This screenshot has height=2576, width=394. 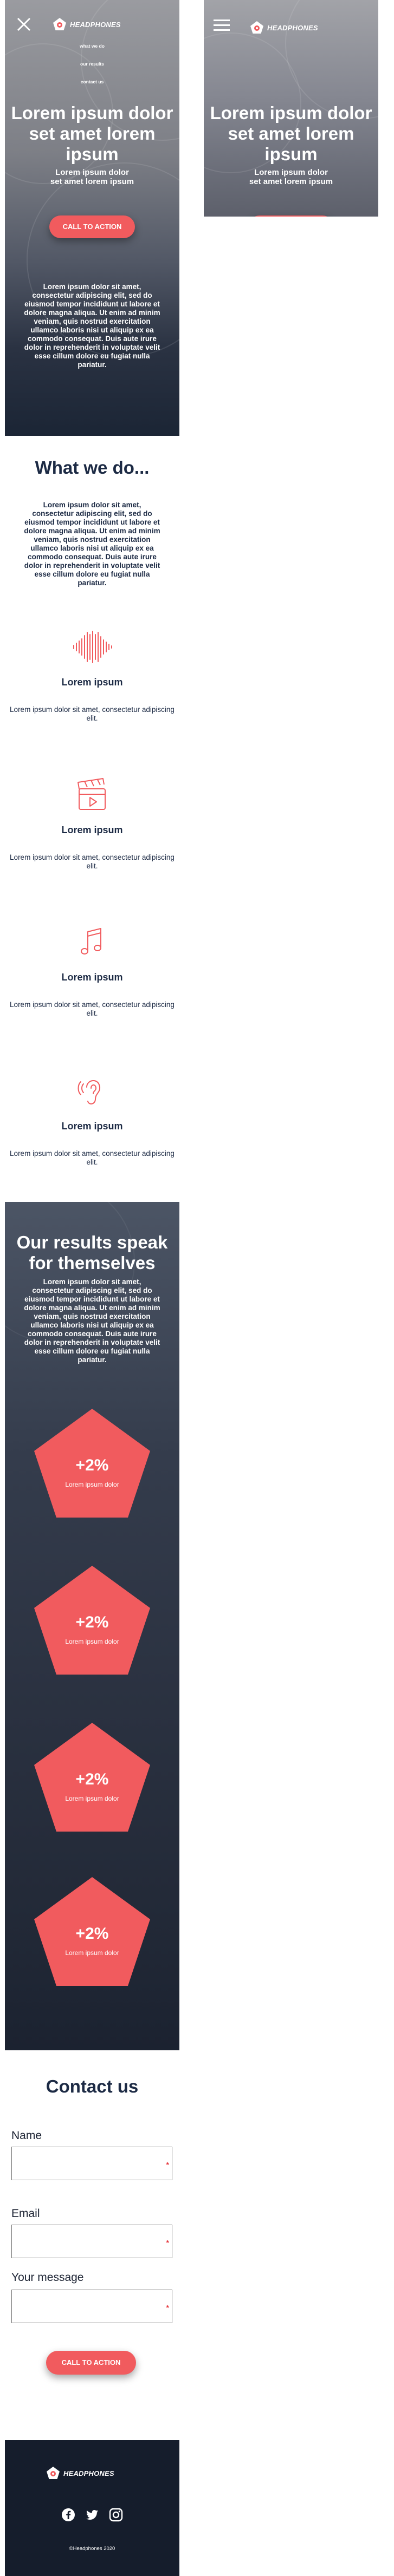 I want to click on menu-item-what-we-do: what we do, so click(x=92, y=46).